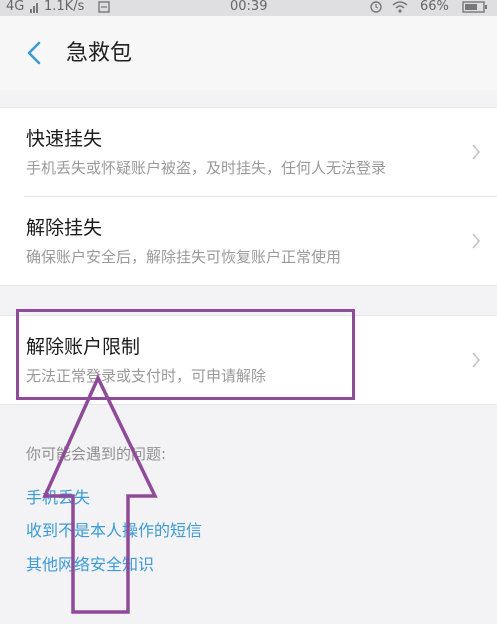 The width and height of the screenshot is (497, 624). I want to click on status-bar: 4G 1.1K/s 00:39 66%, so click(248, 8).